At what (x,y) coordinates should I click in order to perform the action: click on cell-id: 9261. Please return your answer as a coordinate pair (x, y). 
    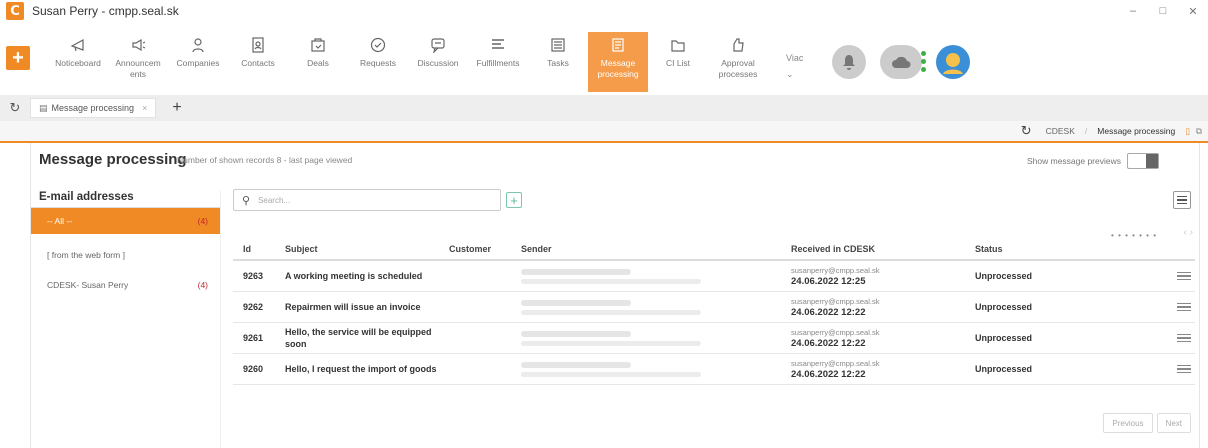
    Looking at the image, I should click on (253, 338).